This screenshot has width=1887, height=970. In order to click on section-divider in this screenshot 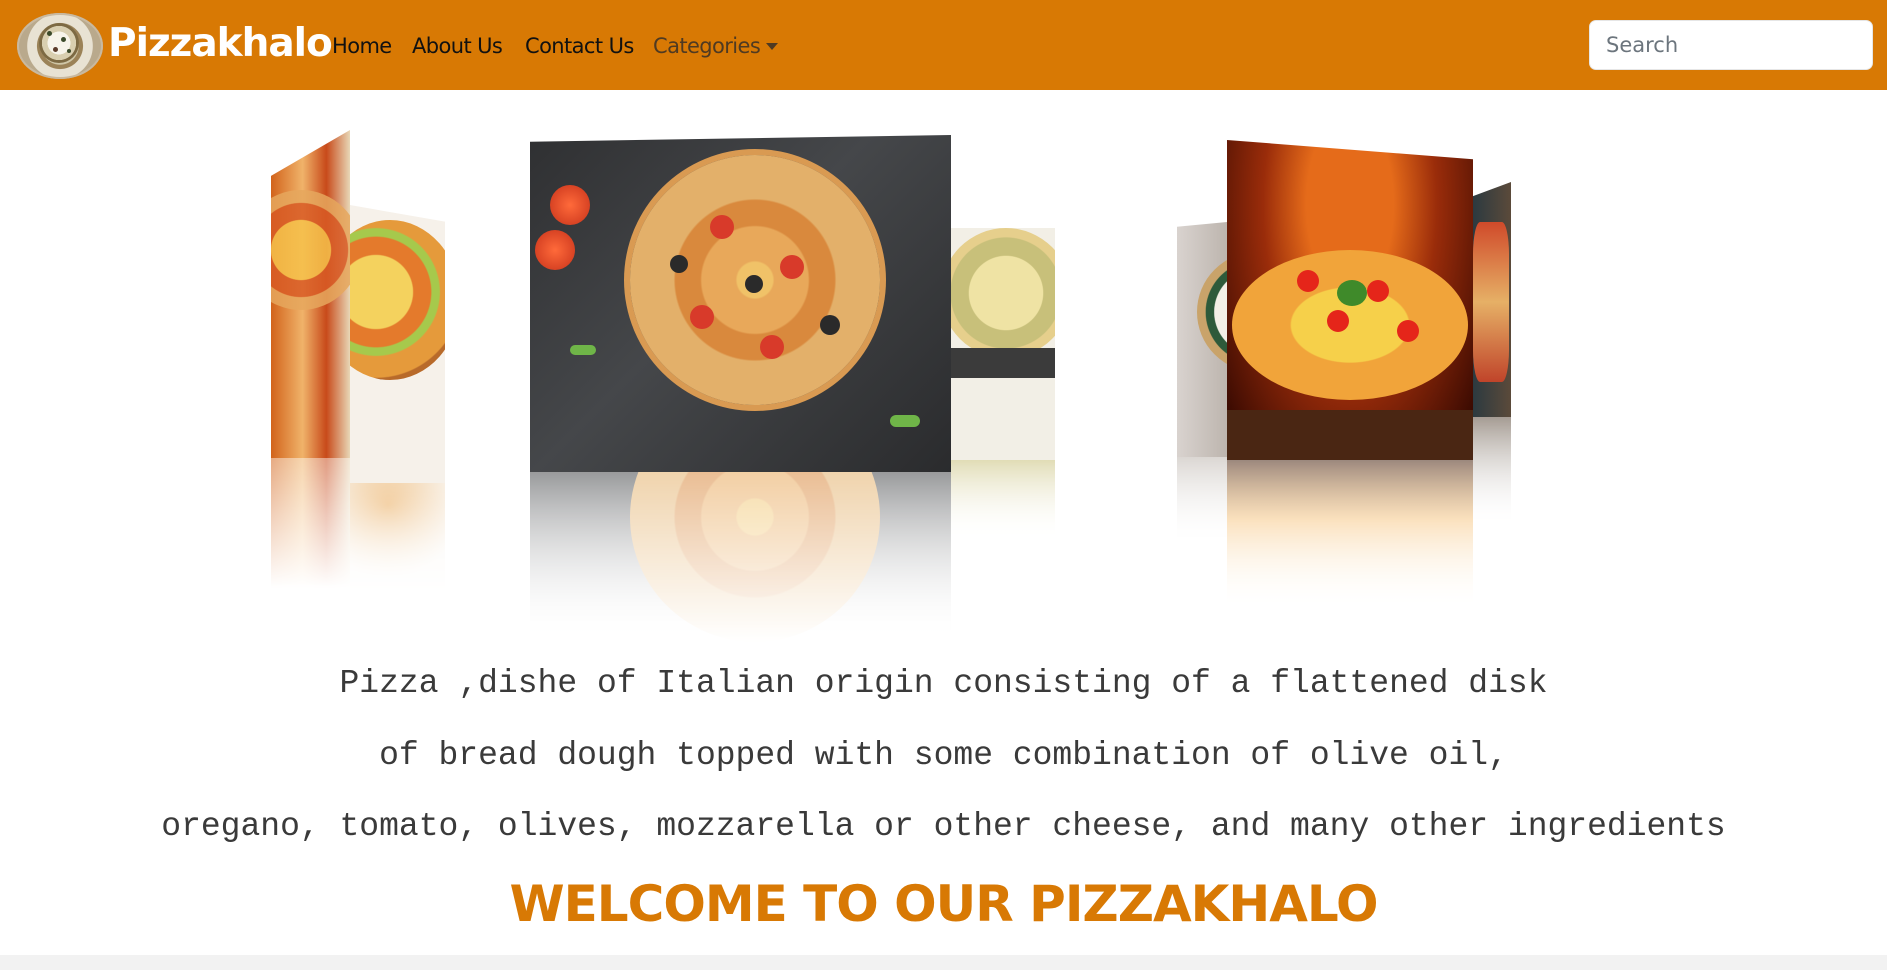, I will do `click(943, 962)`.